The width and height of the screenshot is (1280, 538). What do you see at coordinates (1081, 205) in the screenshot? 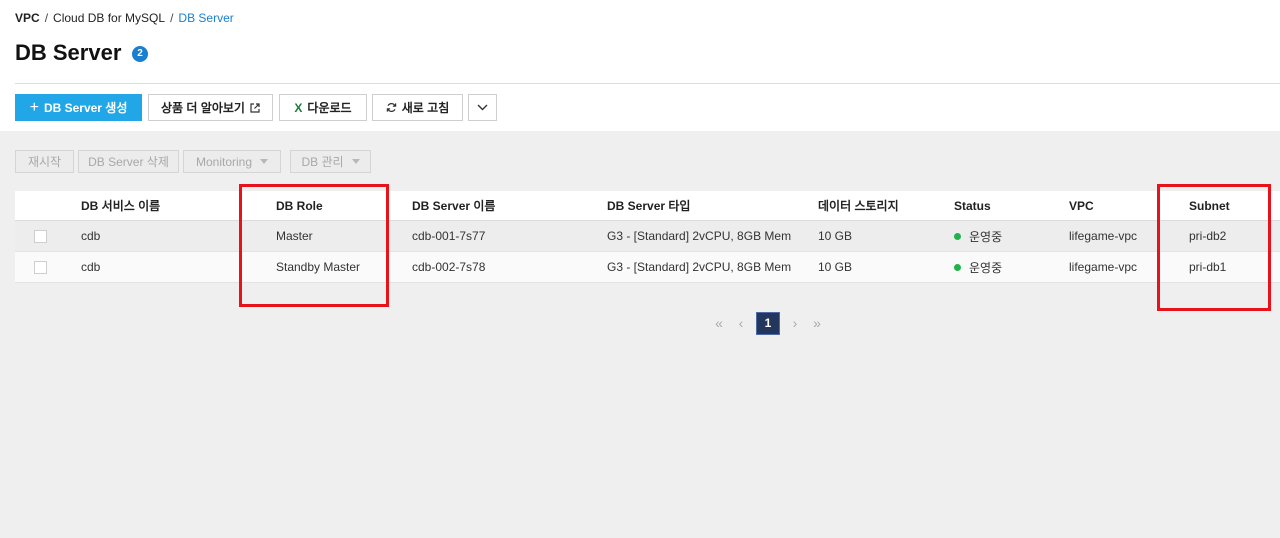
I see `col-vpc: VPC` at bounding box center [1081, 205].